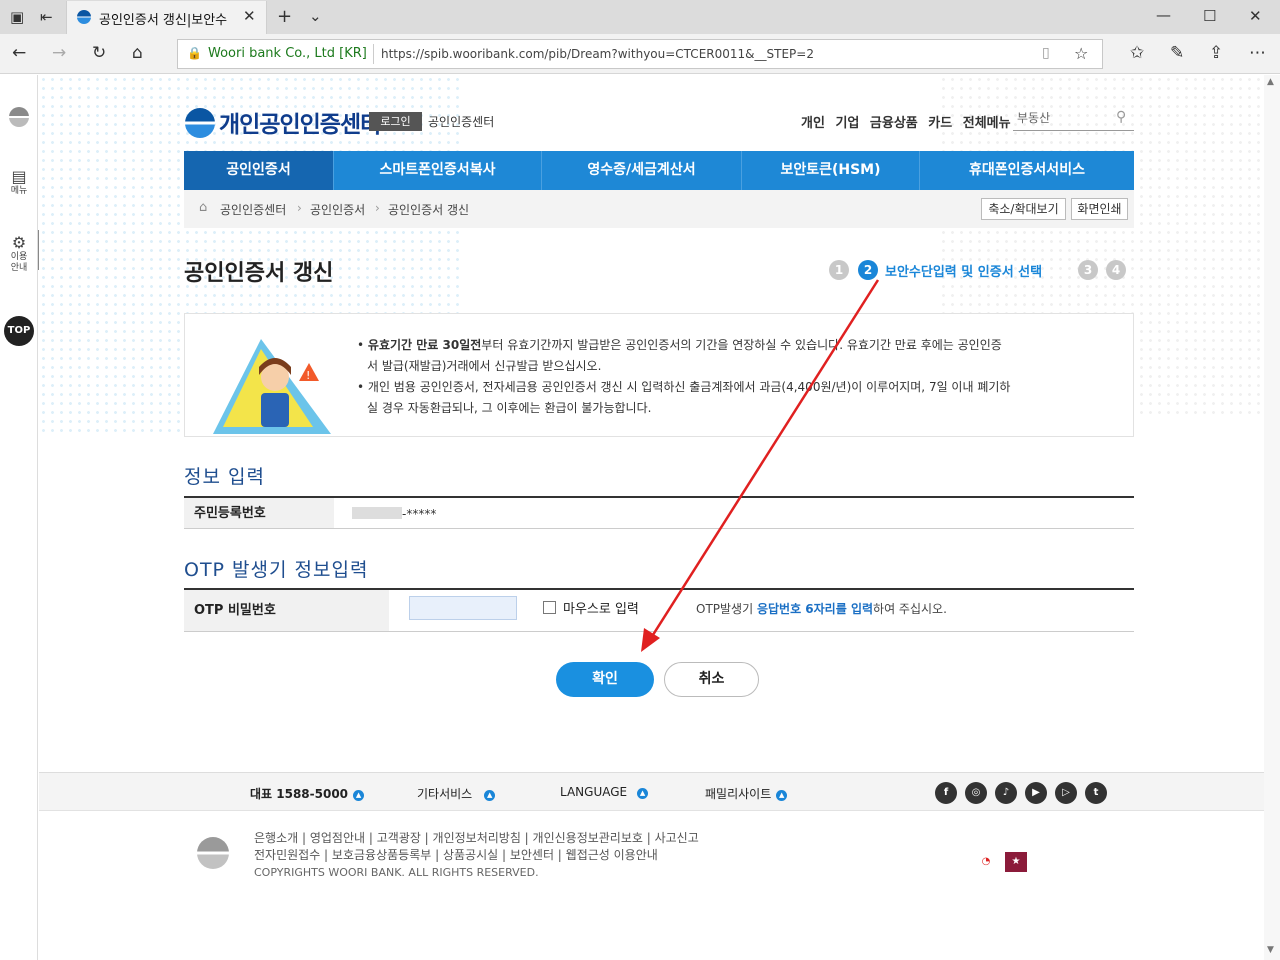 The height and width of the screenshot is (960, 1280). I want to click on set-aside-tabs-icon: ⇤, so click(46, 17).